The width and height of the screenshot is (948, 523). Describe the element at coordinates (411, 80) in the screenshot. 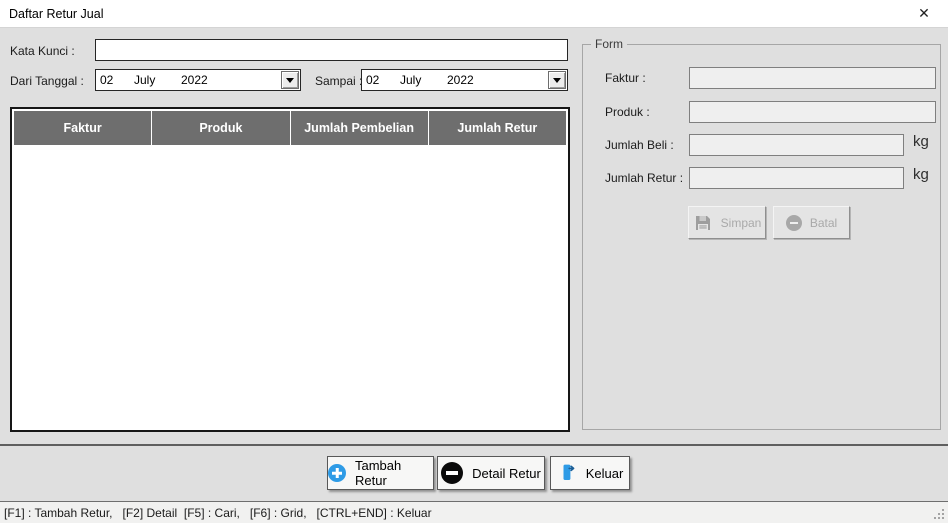

I see `to-date-month: July` at that location.